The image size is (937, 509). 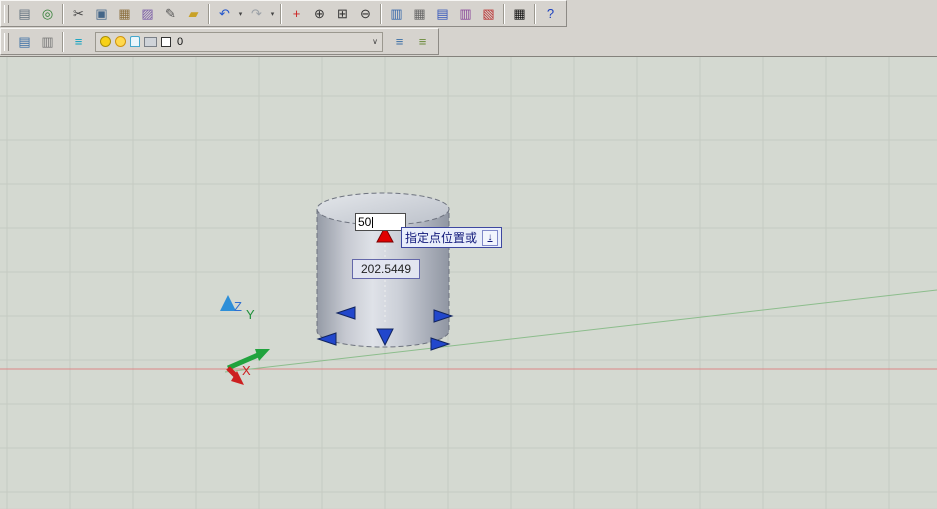 What do you see at coordinates (180, 41) in the screenshot?
I see `current-layer-name: 0` at bounding box center [180, 41].